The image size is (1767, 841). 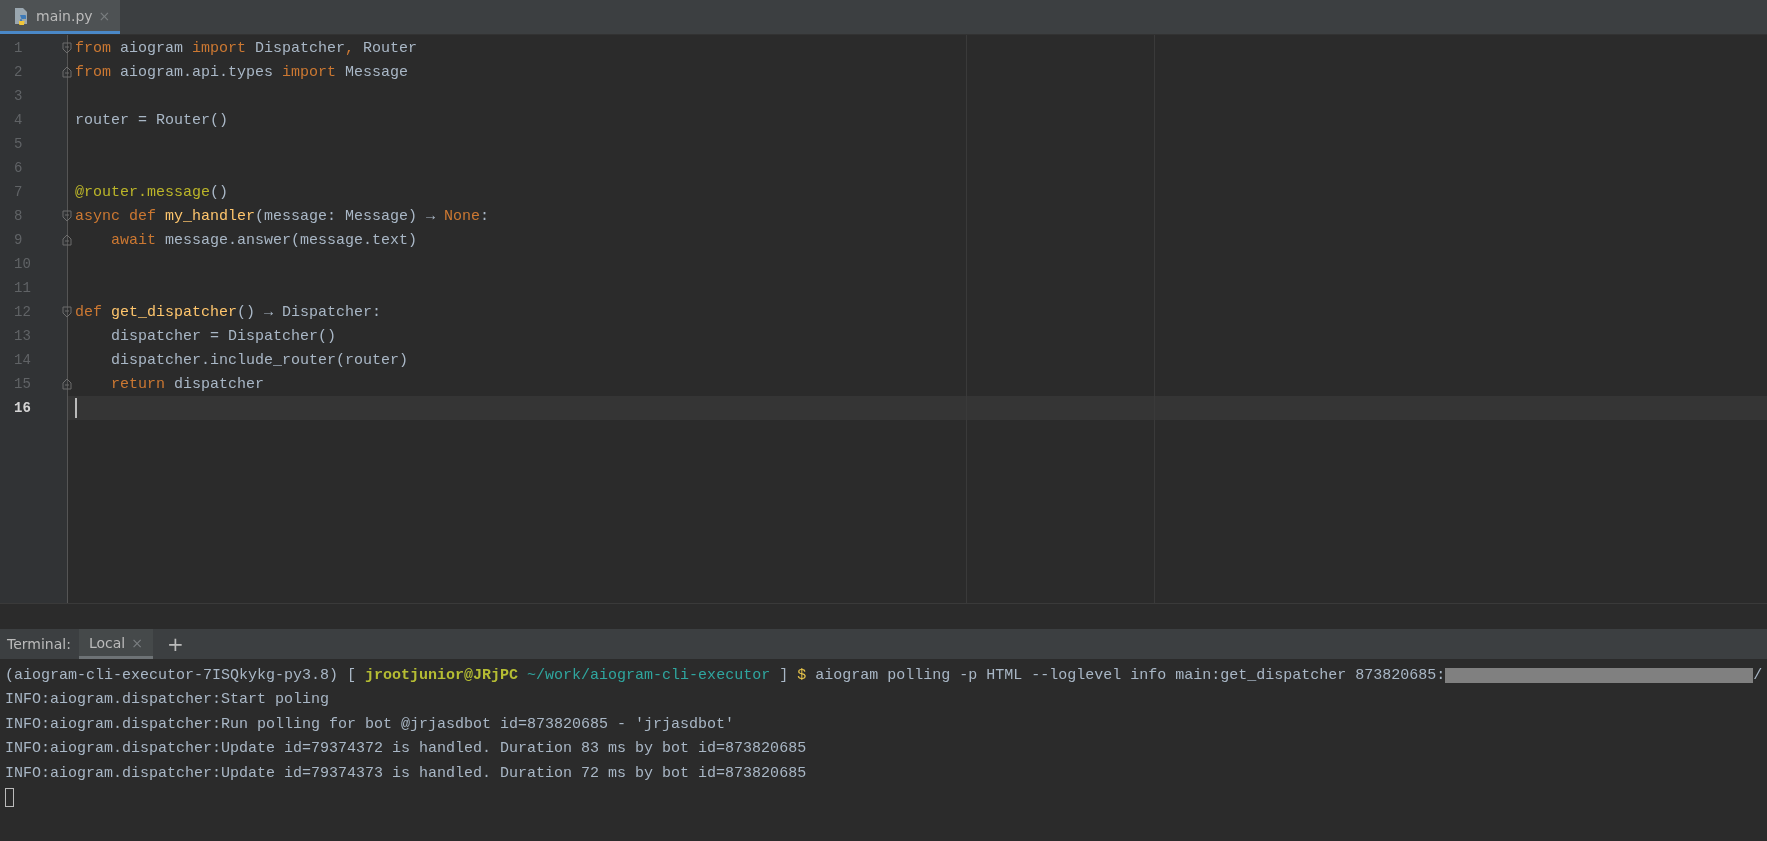 What do you see at coordinates (22, 408) in the screenshot?
I see `line-number: 16` at bounding box center [22, 408].